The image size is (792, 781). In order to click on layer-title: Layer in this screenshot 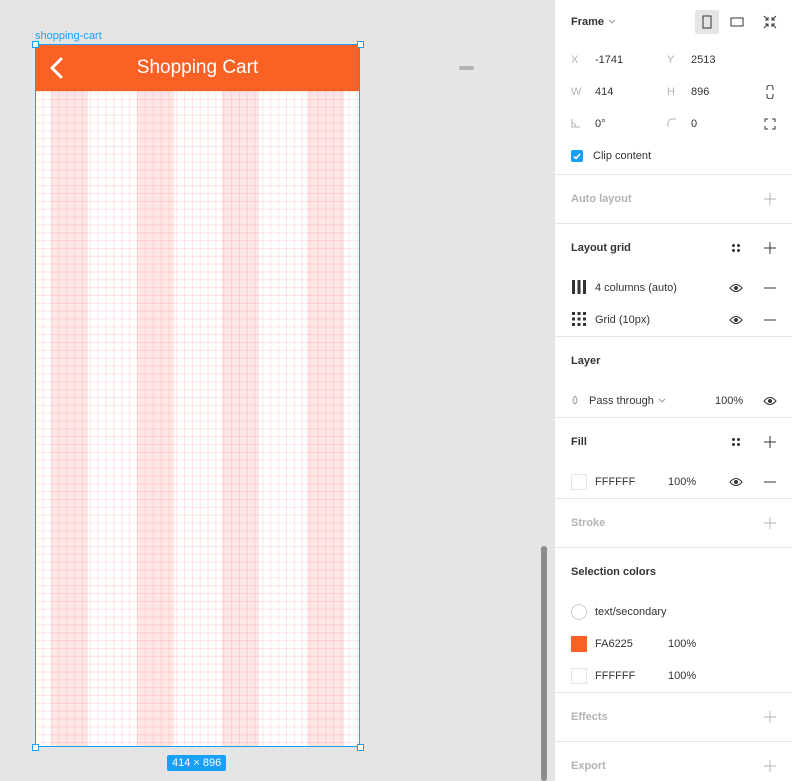, I will do `click(586, 361)`.